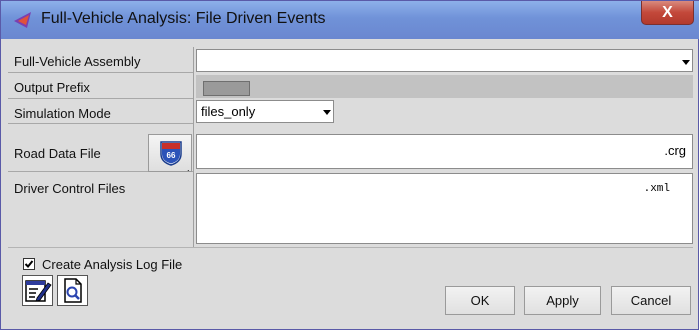 This screenshot has width=699, height=330. I want to click on view-button, so click(72, 290).